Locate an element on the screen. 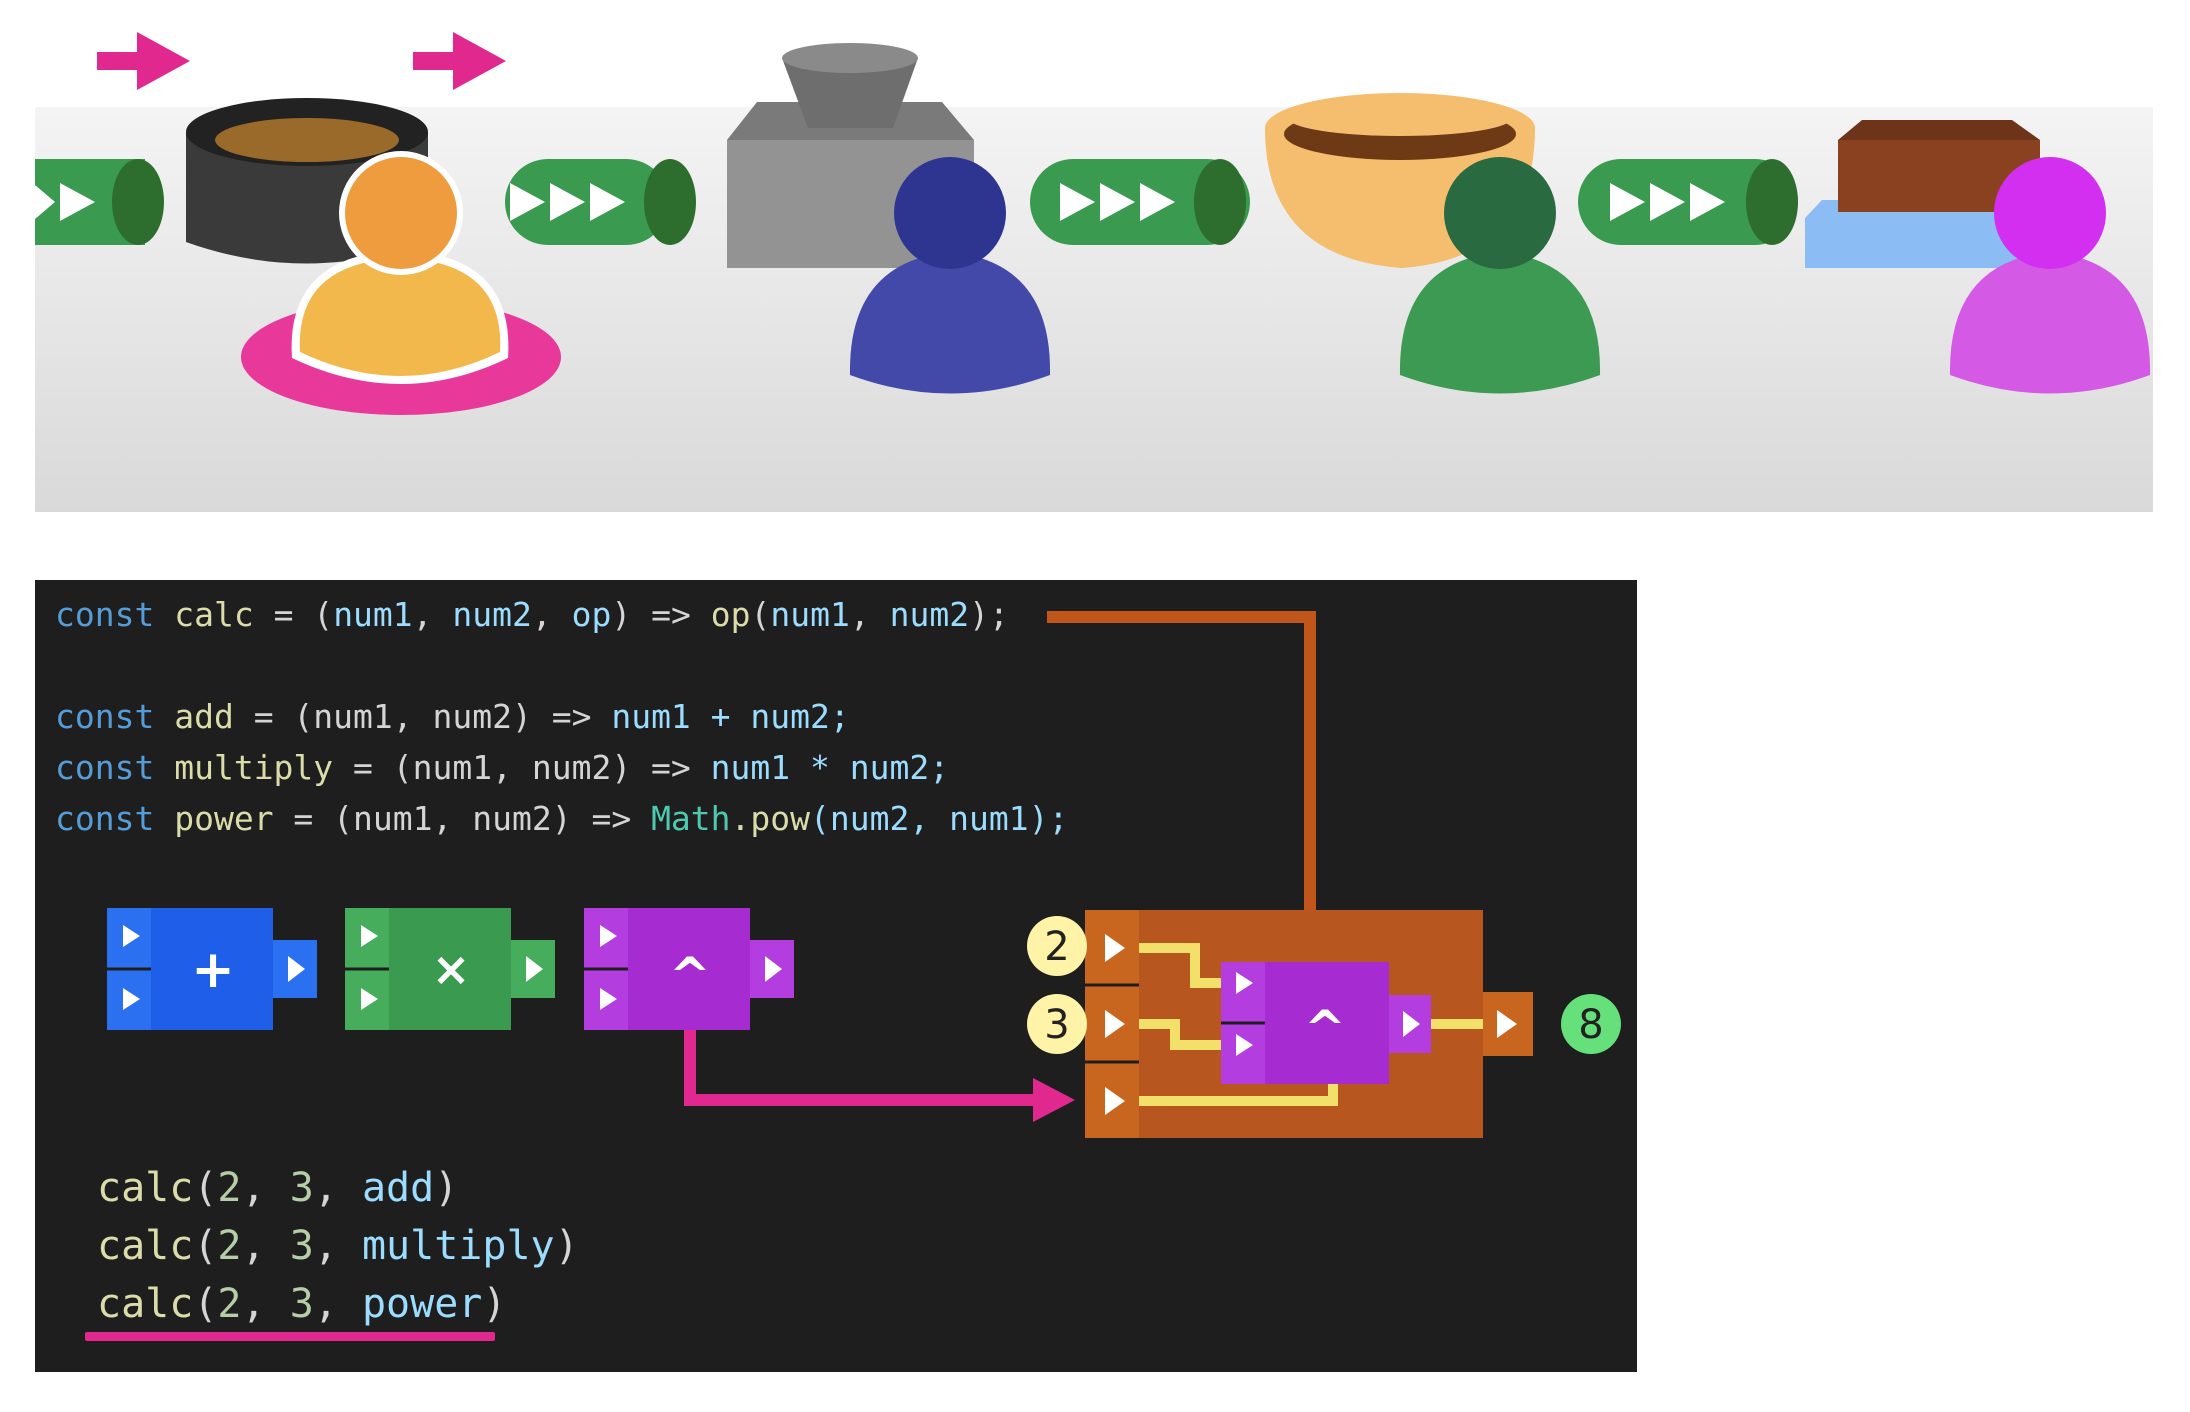 This screenshot has height=1412, width=2190. power-symbol: ^ is located at coordinates (690, 976).